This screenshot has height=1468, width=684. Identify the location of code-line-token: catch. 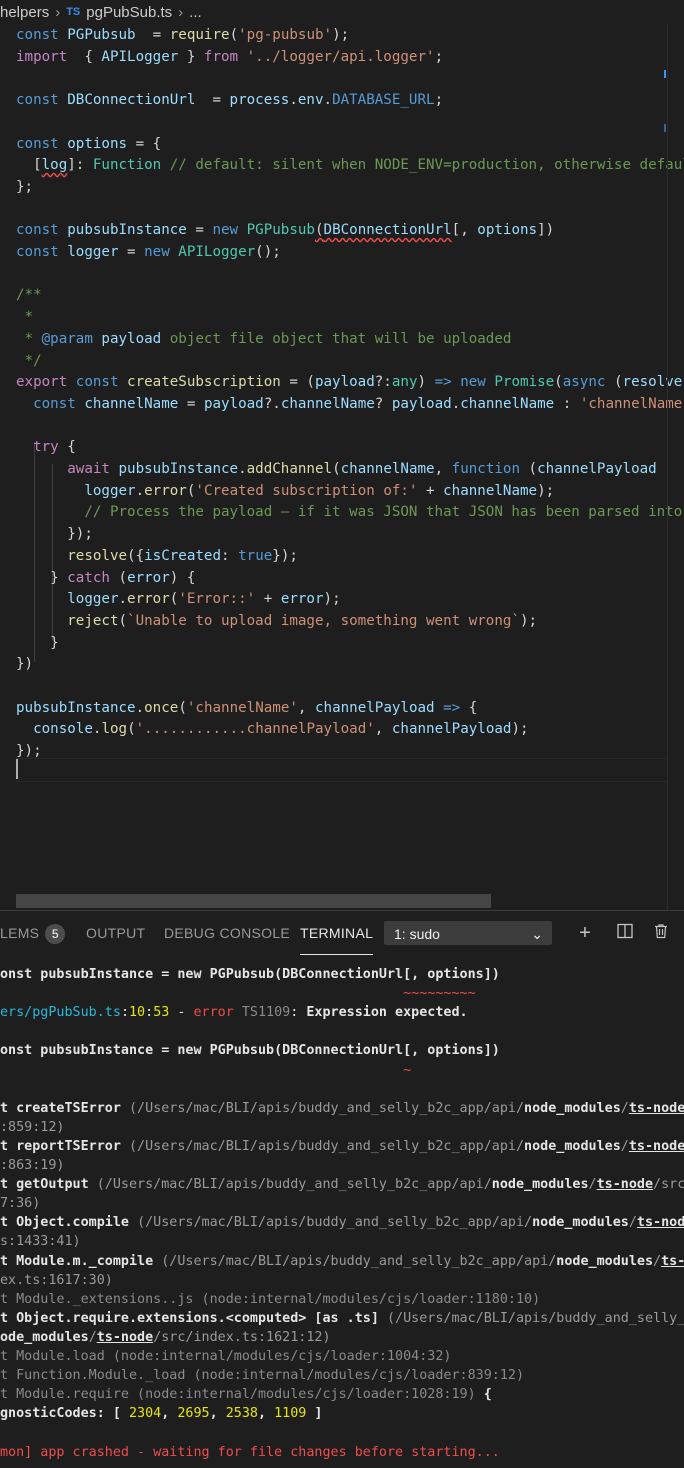
(88, 577).